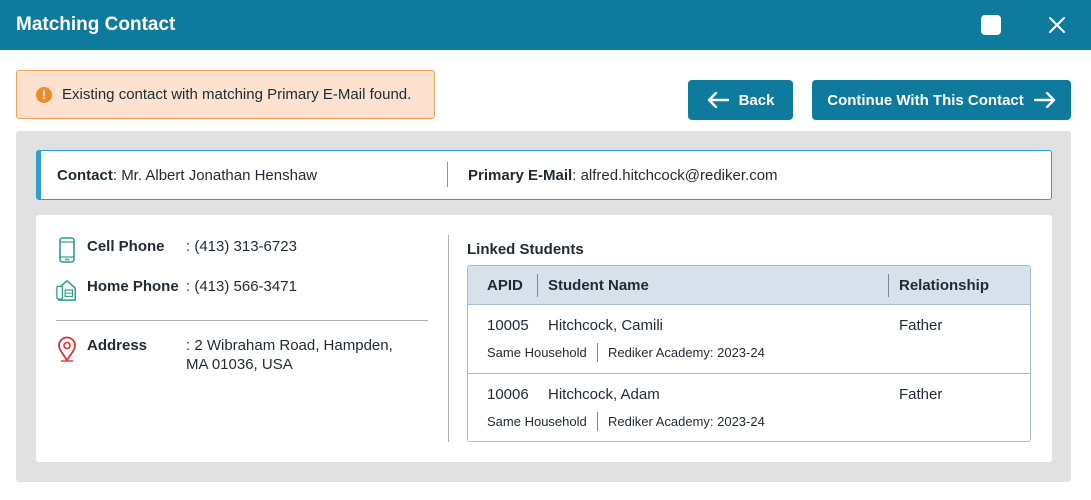  Describe the element at coordinates (241, 246) in the screenshot. I see `cell-phone-value: : (413) 313-6723` at that location.